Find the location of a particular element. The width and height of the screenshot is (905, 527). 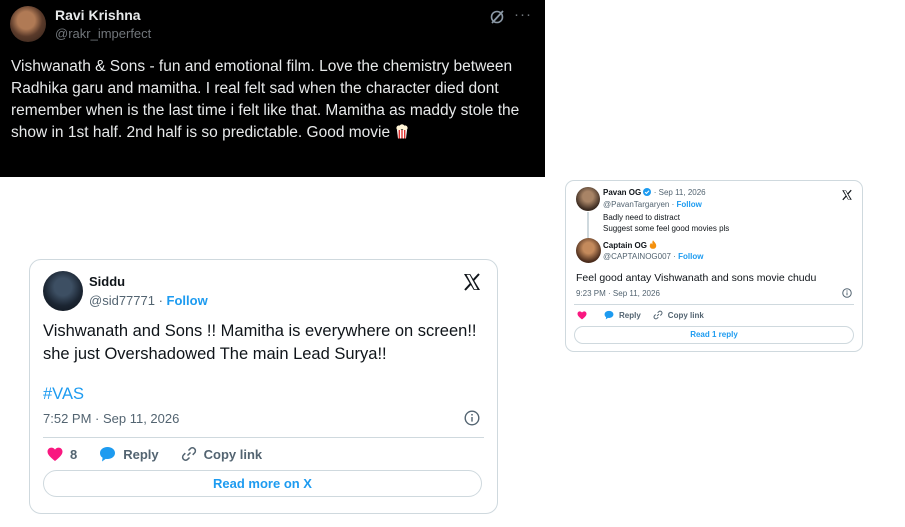

fire-icon is located at coordinates (653, 244).